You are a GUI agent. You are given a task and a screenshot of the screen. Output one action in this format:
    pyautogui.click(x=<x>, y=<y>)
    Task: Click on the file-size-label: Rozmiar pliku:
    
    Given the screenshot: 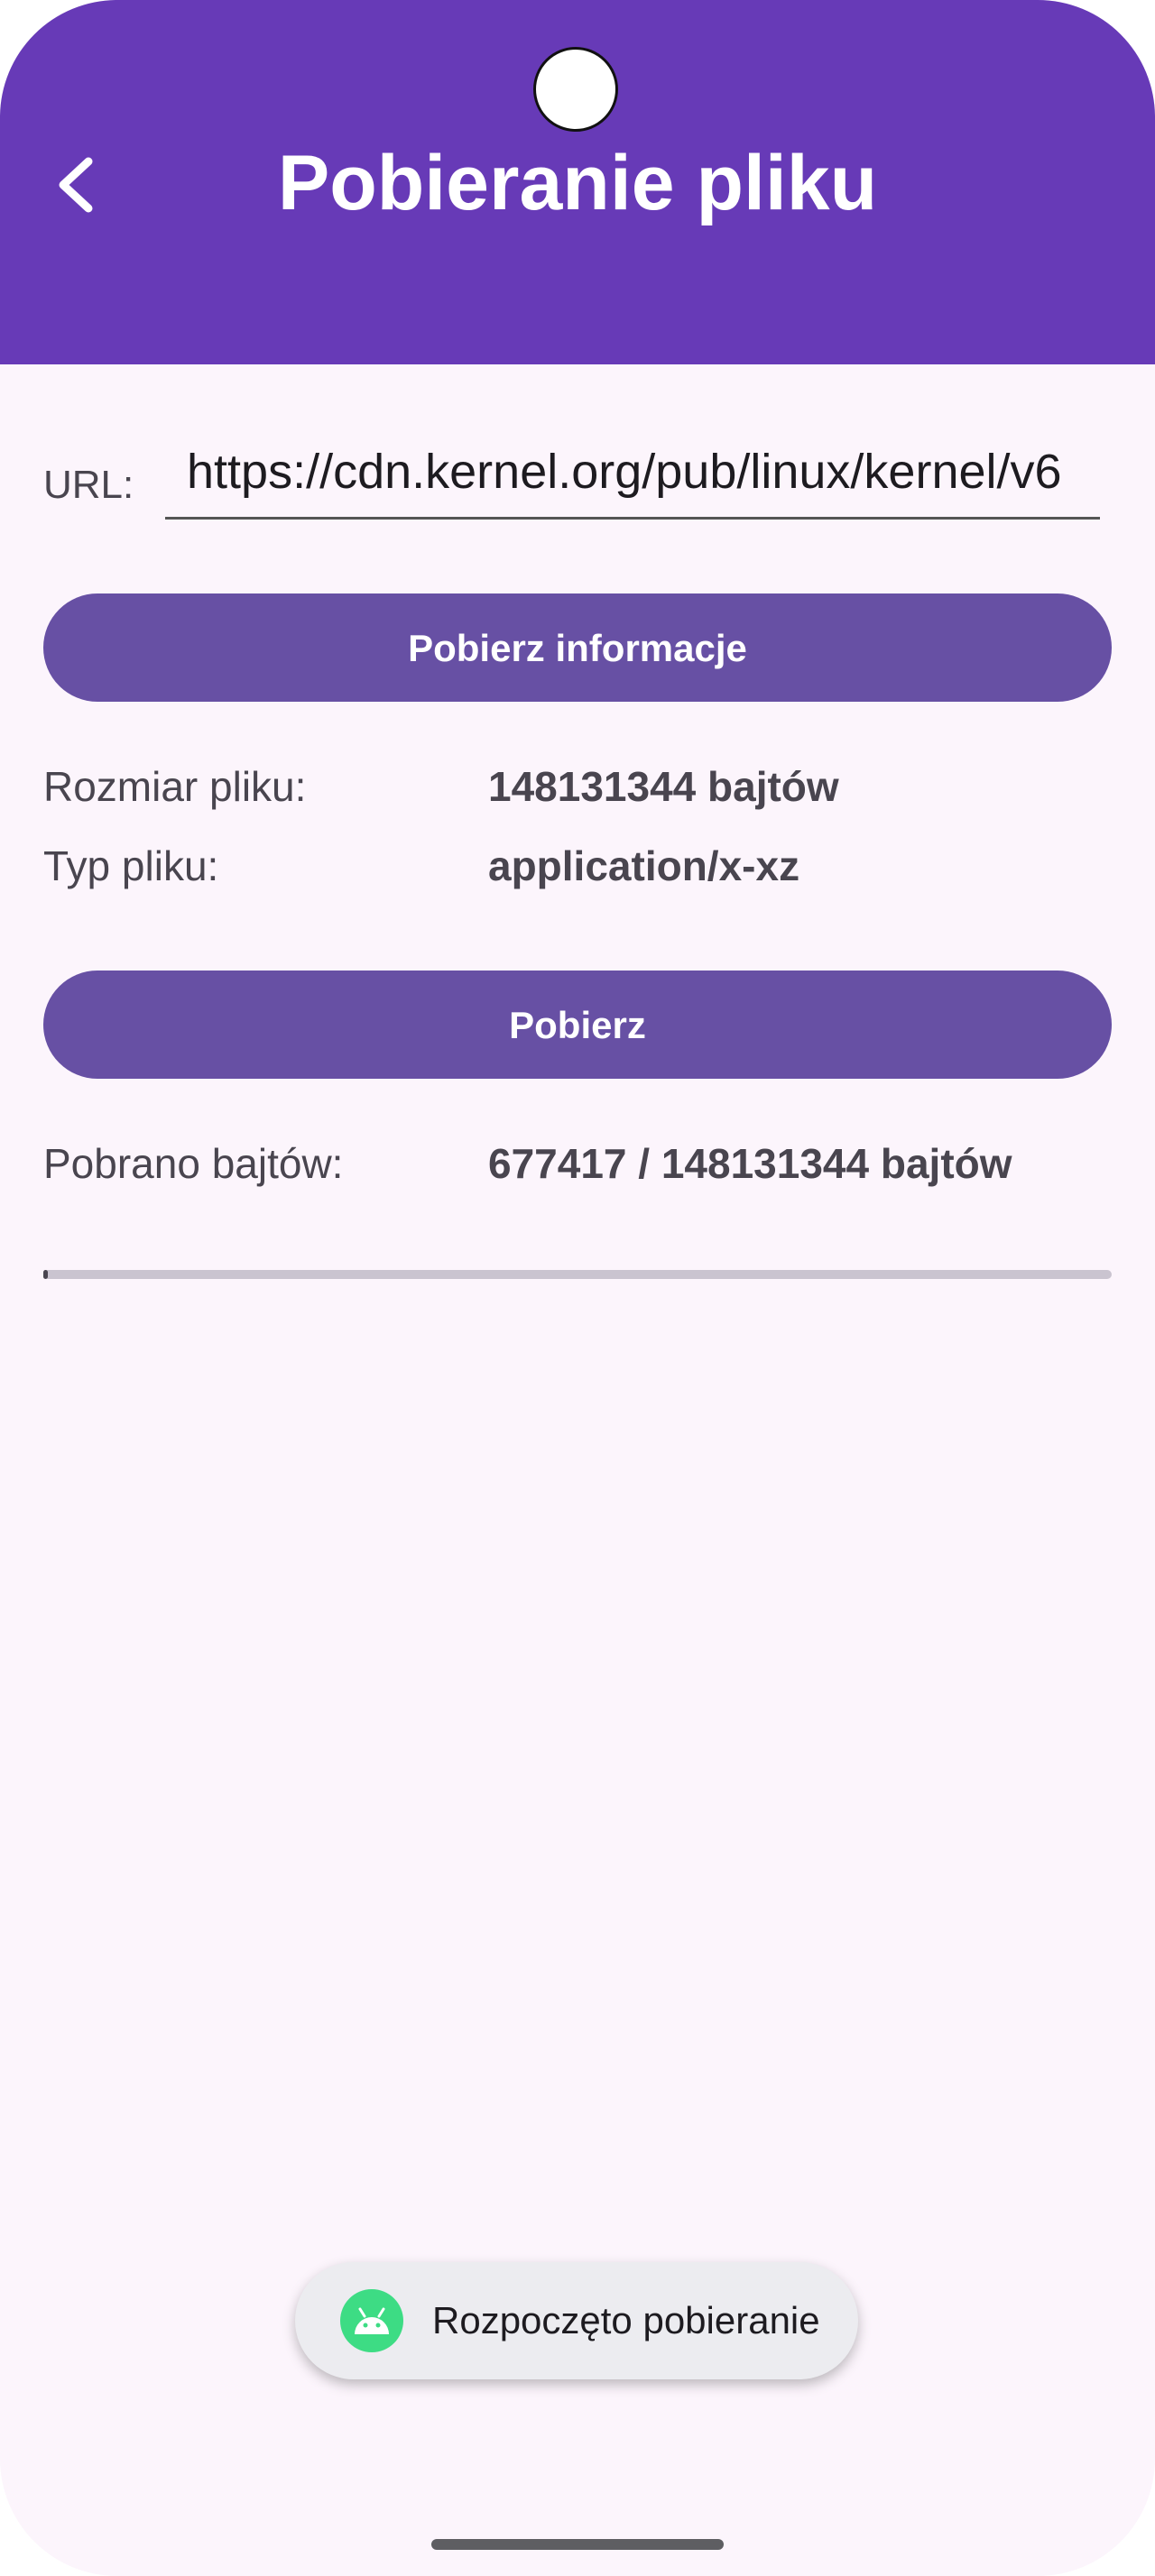 What is the action you would take?
    pyautogui.click(x=175, y=786)
    